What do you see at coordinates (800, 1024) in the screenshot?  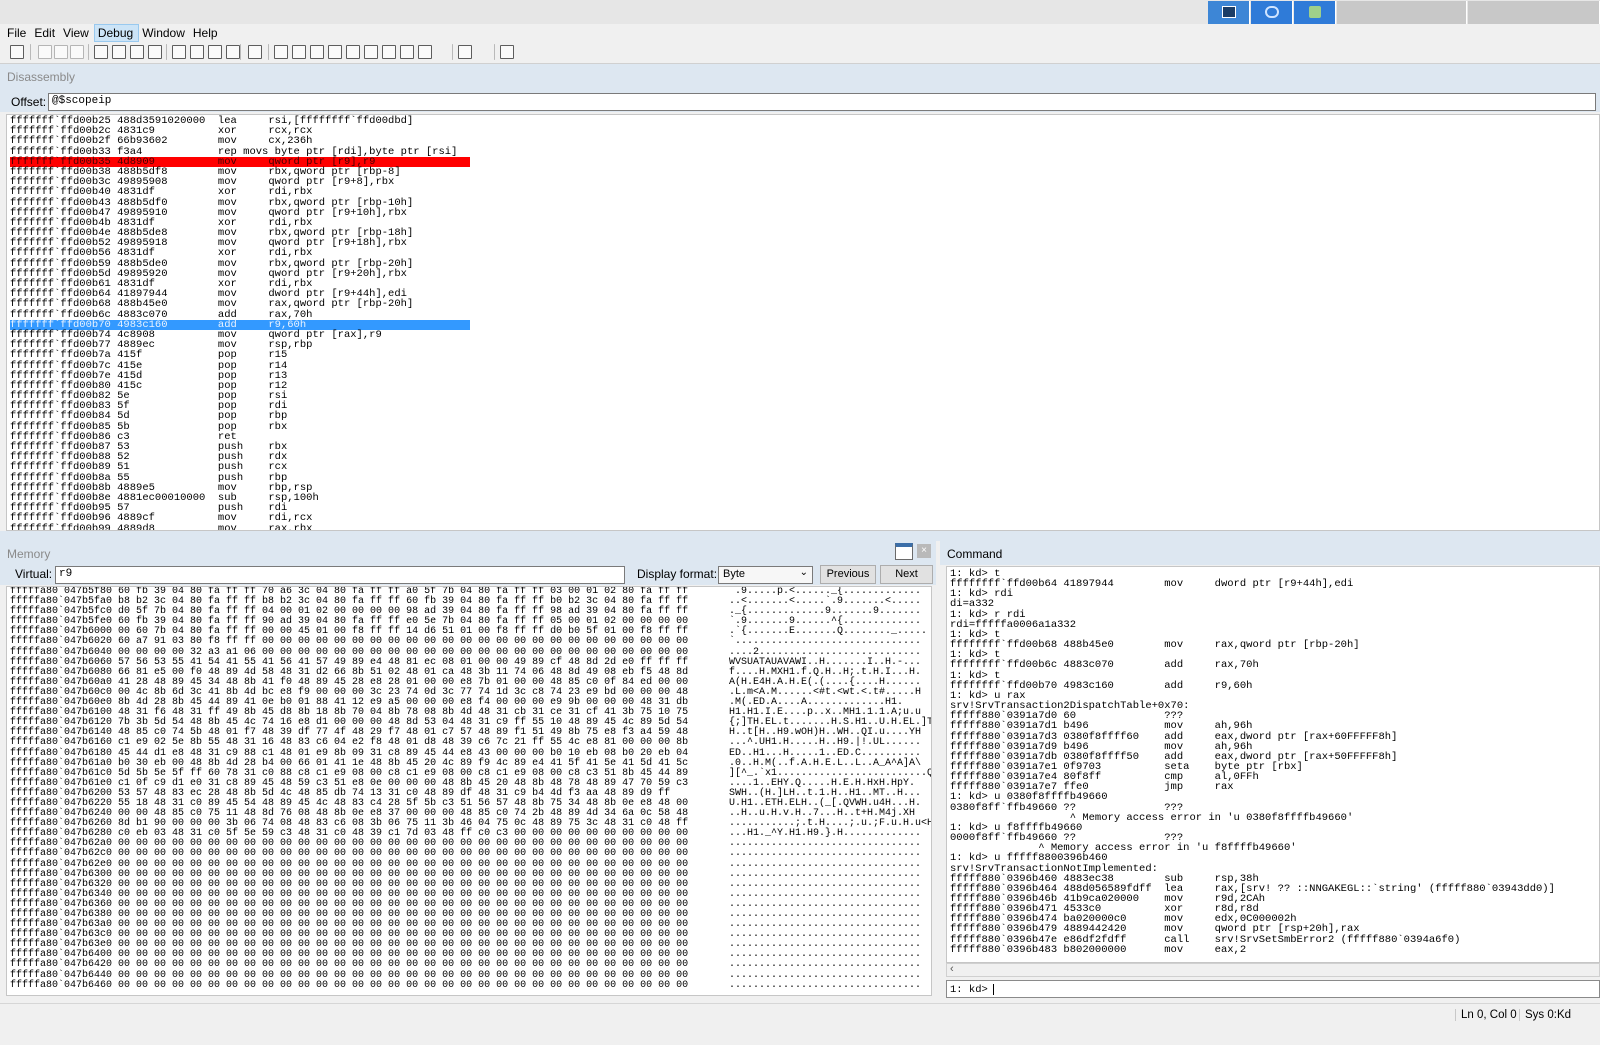 I see `status-bar: Ln 0, Col 0 Sys 0:Kd` at bounding box center [800, 1024].